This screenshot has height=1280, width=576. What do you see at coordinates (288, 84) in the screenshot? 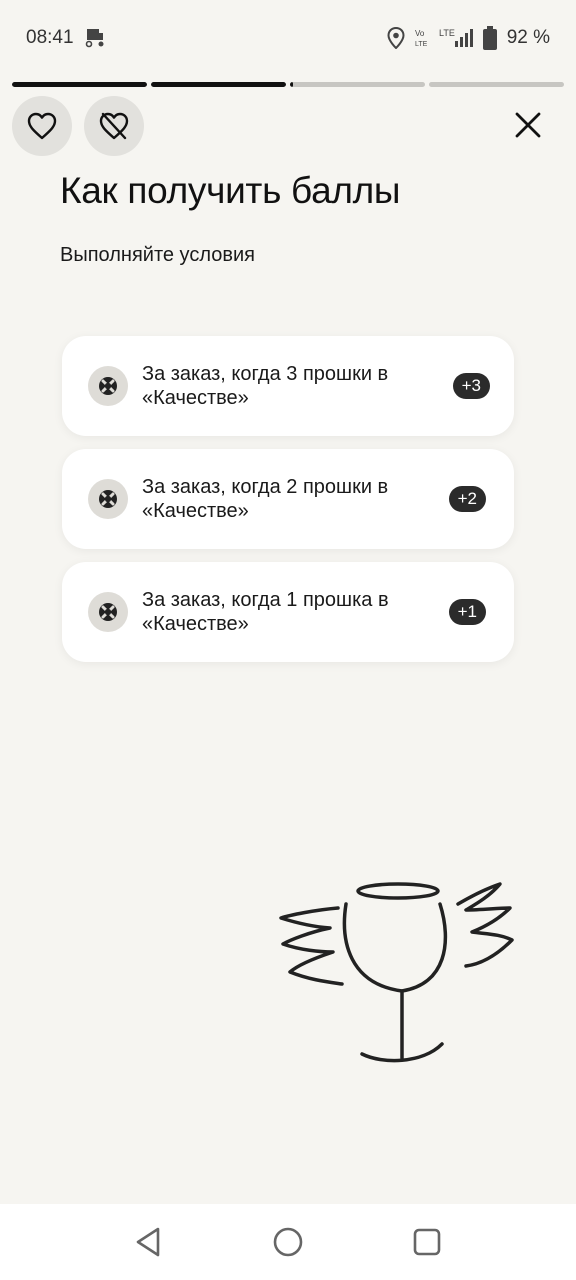
I see `story-progress` at bounding box center [288, 84].